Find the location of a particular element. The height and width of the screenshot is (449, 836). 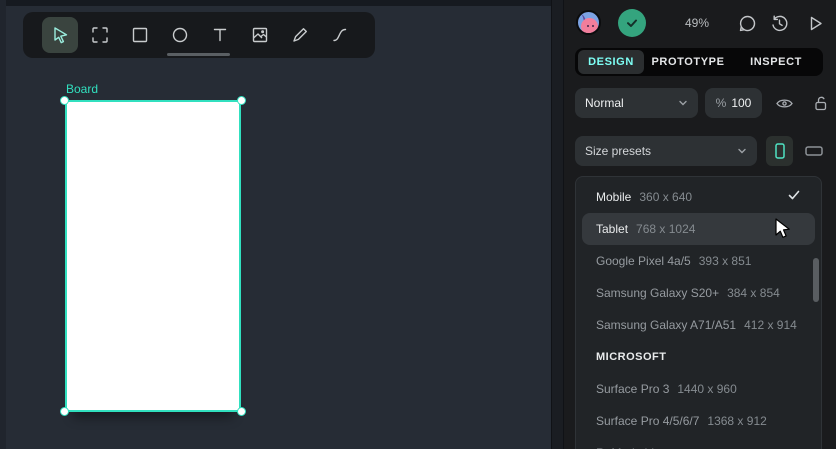

resize-handle-bottom-left is located at coordinates (64, 411).